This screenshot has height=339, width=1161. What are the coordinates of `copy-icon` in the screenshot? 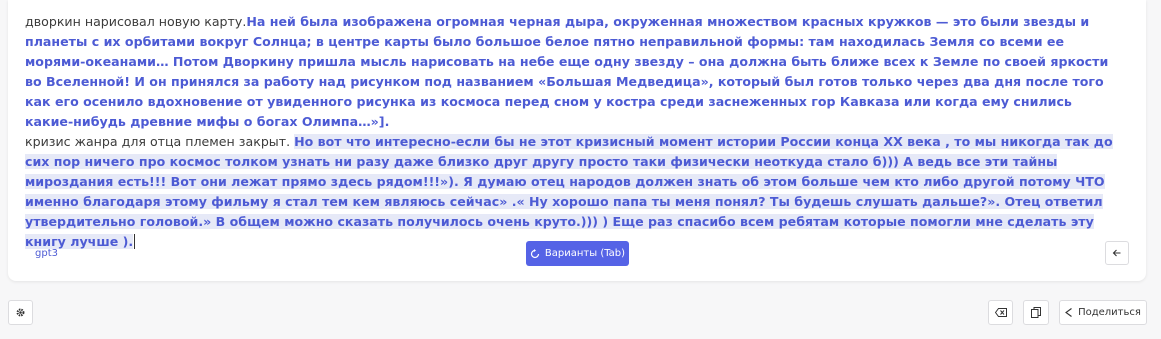 It's located at (1036, 312).